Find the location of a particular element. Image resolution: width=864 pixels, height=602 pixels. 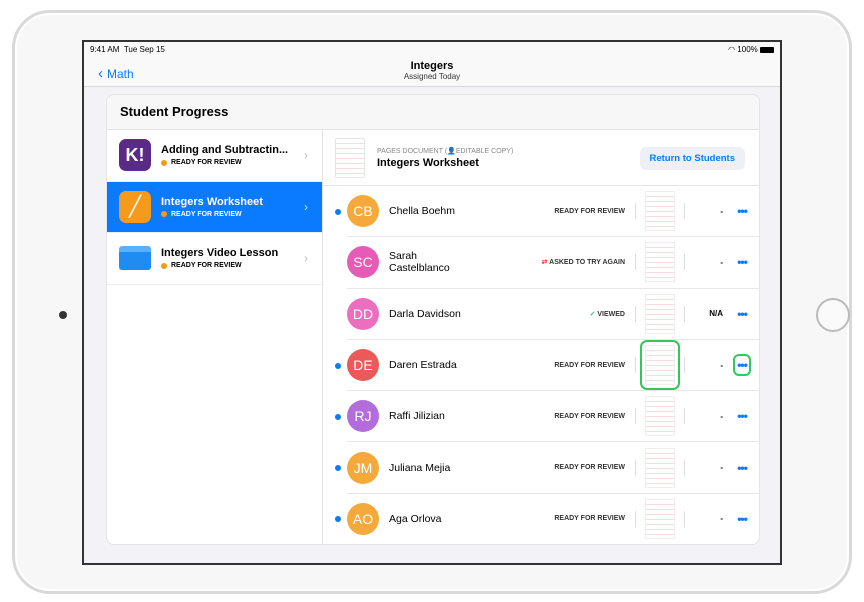

pages-app-icon: ╱ is located at coordinates (135, 206).